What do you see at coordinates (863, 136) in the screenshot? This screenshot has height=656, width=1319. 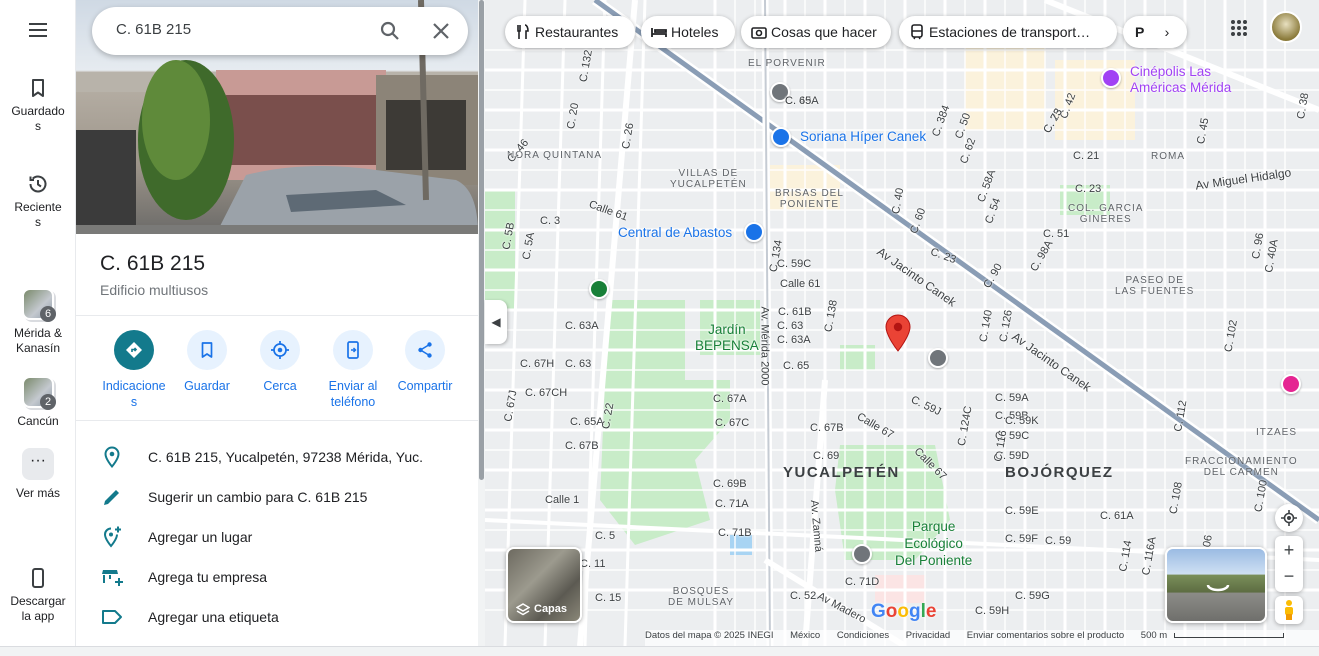 I see `poi-soriana: Soriana Híper Canek` at bounding box center [863, 136].